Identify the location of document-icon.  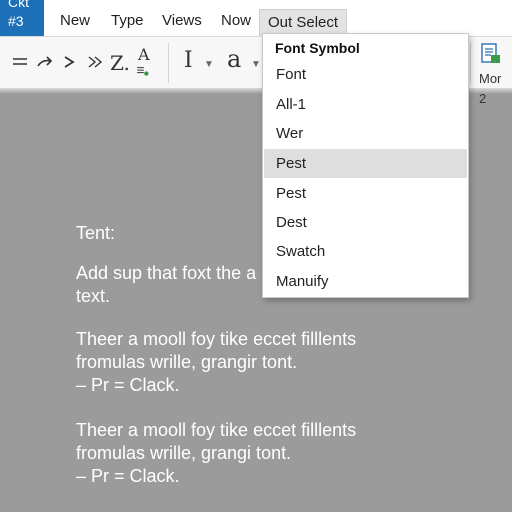
(491, 54).